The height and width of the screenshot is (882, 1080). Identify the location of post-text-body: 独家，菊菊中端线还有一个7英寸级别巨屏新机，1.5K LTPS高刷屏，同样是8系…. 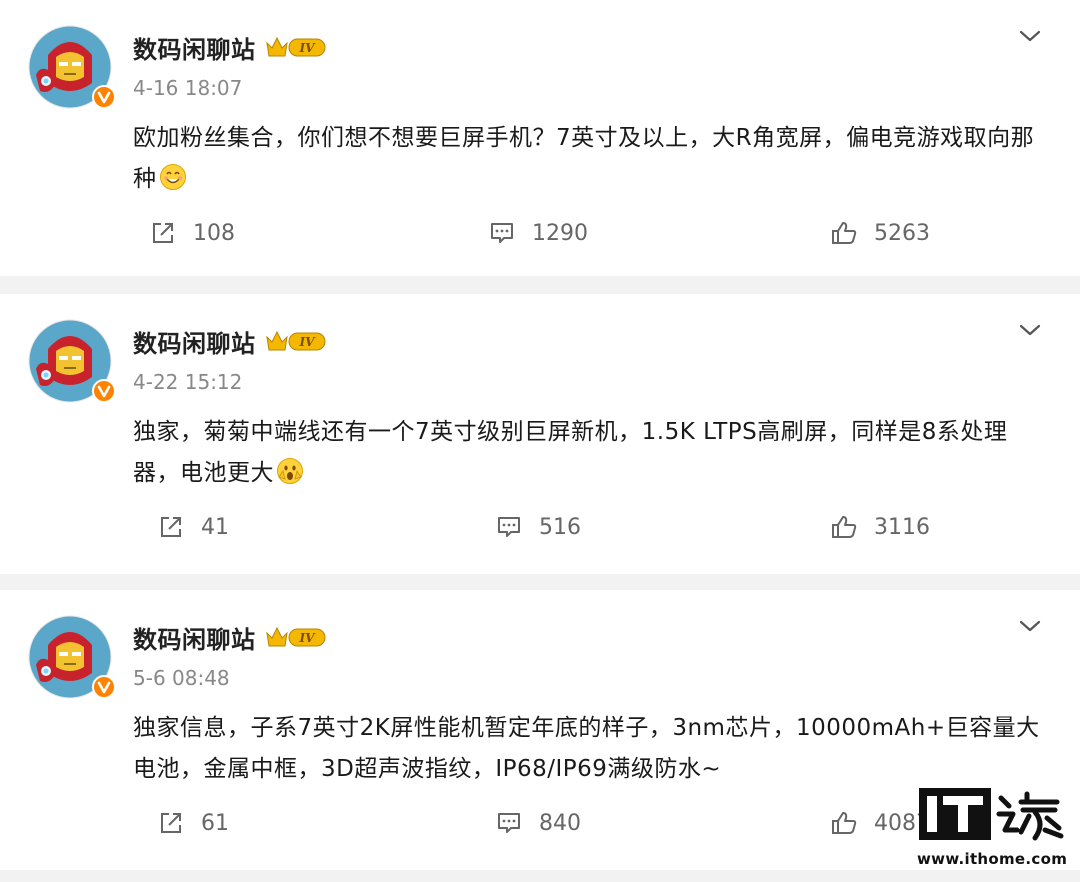
(570, 452).